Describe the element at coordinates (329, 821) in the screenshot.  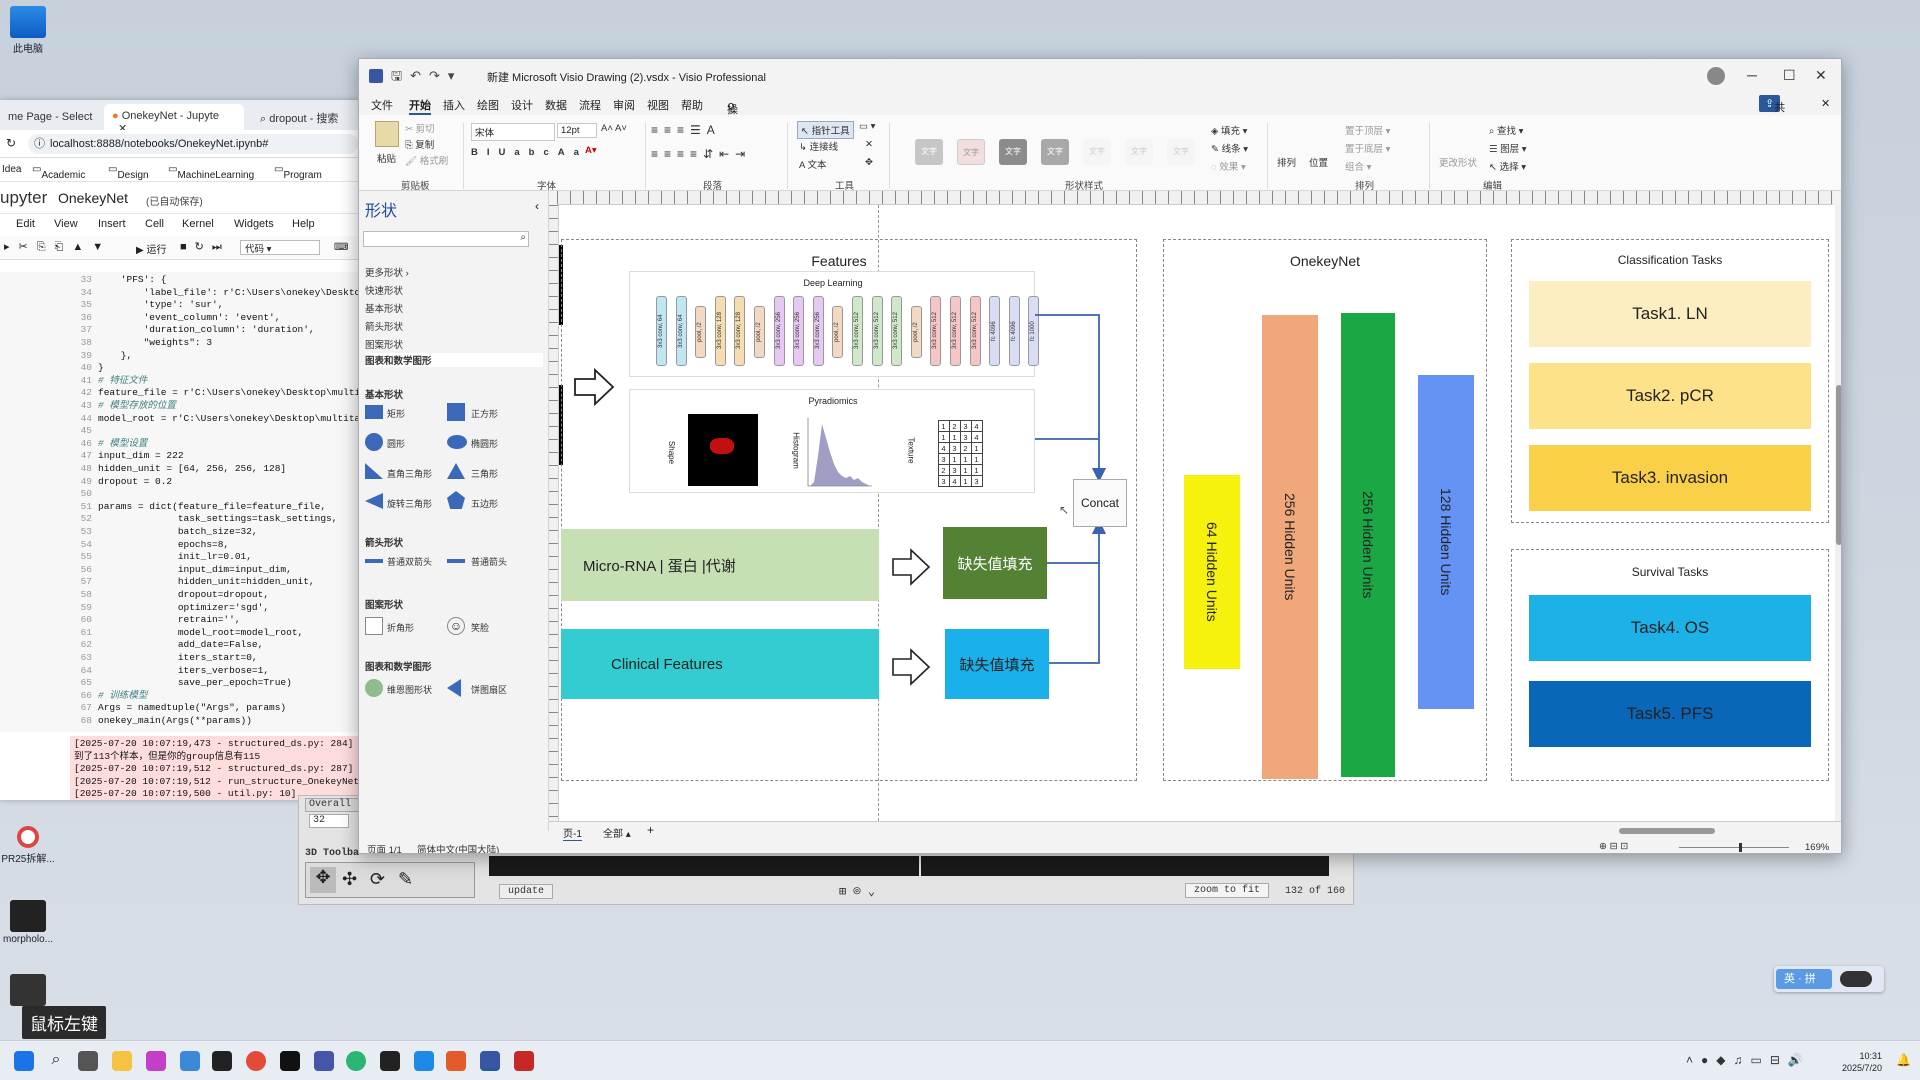
I see `overall-value-field: 32` at that location.